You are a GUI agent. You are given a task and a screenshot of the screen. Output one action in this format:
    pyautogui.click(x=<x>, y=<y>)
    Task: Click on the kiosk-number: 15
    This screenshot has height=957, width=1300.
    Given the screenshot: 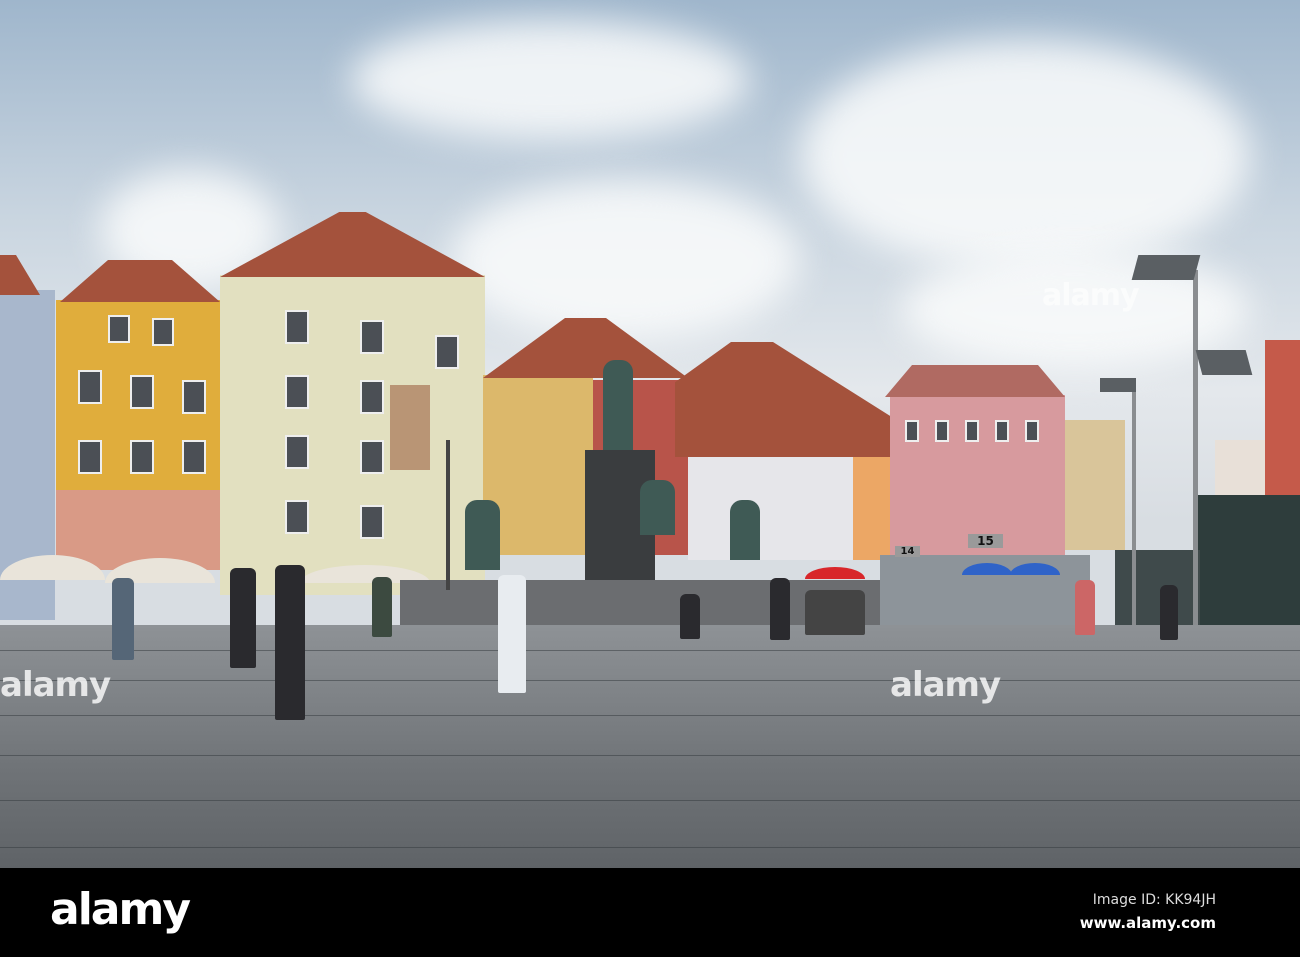 What is the action you would take?
    pyautogui.click(x=985, y=541)
    